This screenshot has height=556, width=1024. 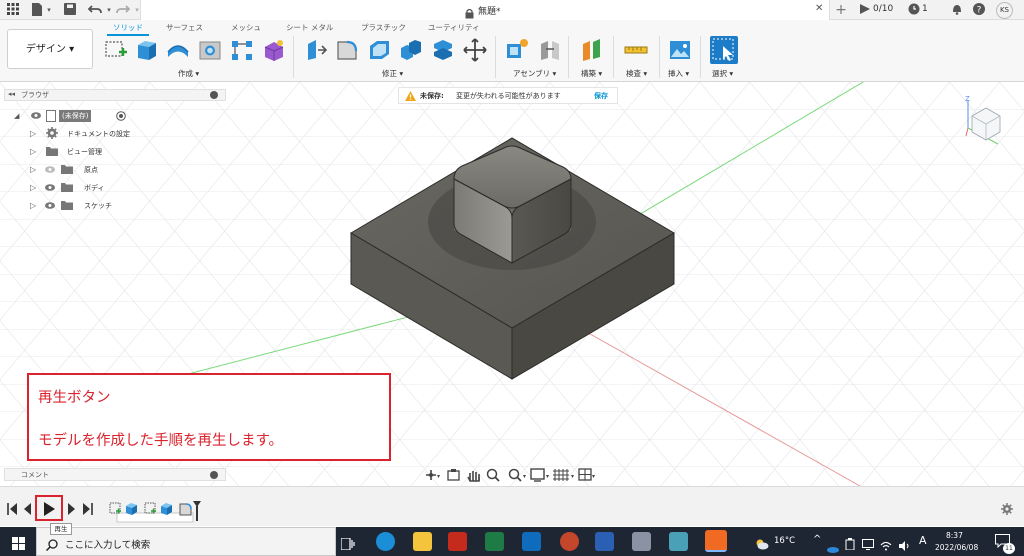 I want to click on insert-image-icon, so click(x=680, y=50).